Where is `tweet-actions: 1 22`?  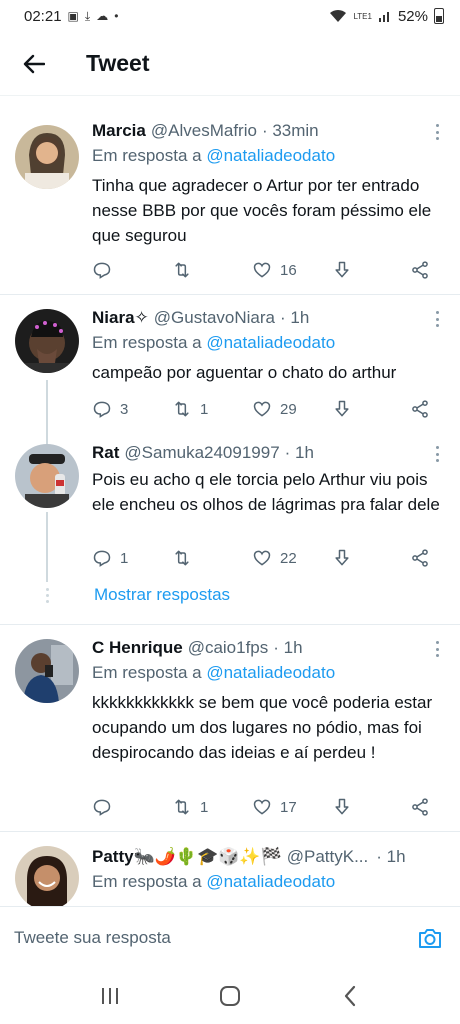
tweet-actions: 1 22 is located at coordinates (266, 558).